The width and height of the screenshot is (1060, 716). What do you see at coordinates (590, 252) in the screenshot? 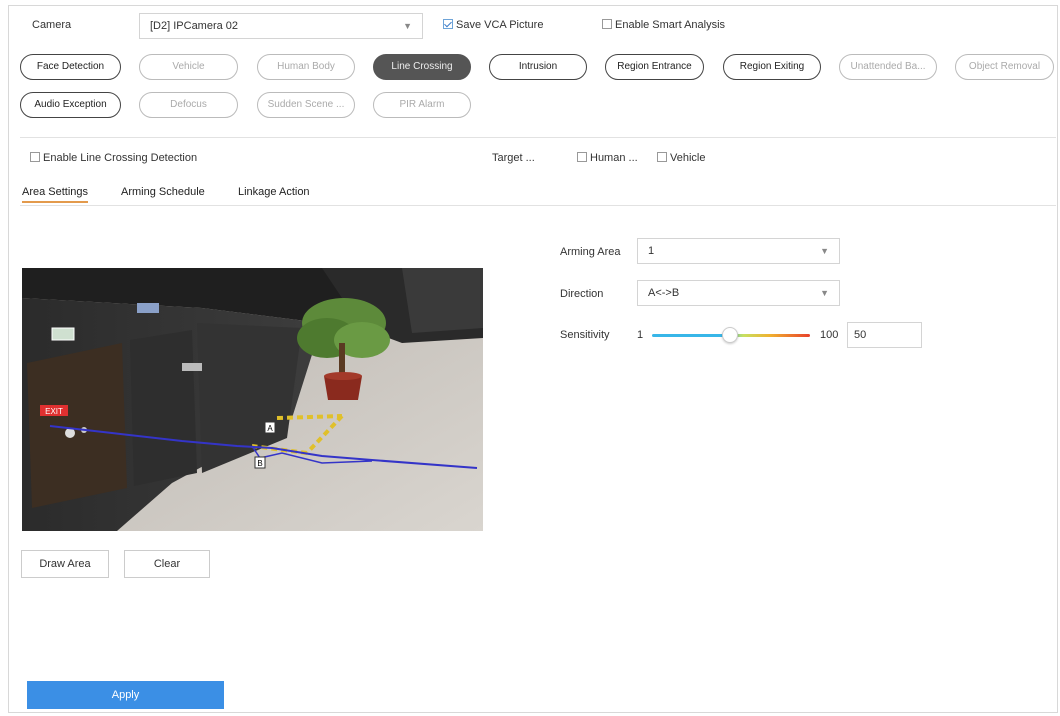
I see `arming-area-label: Arming Area` at bounding box center [590, 252].